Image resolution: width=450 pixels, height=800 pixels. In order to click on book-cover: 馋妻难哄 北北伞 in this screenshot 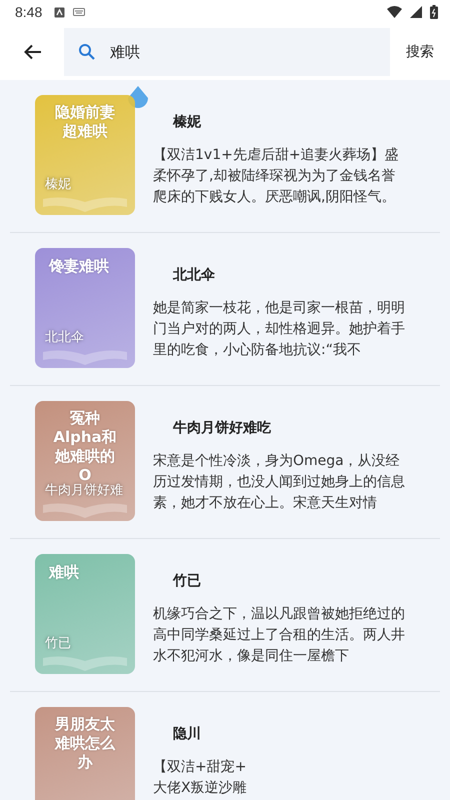, I will do `click(85, 308)`.